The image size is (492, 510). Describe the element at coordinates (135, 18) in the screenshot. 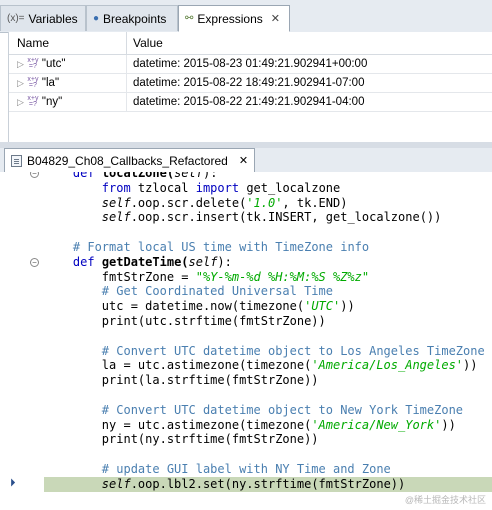

I see `tab-breakpoints-label: Breakpoints` at that location.